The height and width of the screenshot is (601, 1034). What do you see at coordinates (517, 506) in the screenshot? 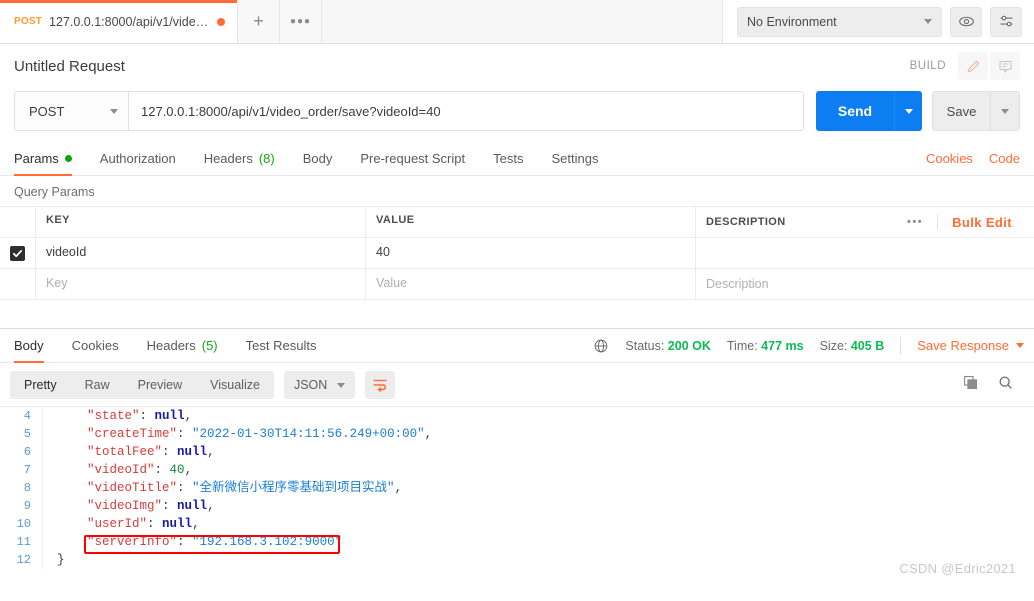
I see `code-line: 9 "videoImg": null,` at bounding box center [517, 506].